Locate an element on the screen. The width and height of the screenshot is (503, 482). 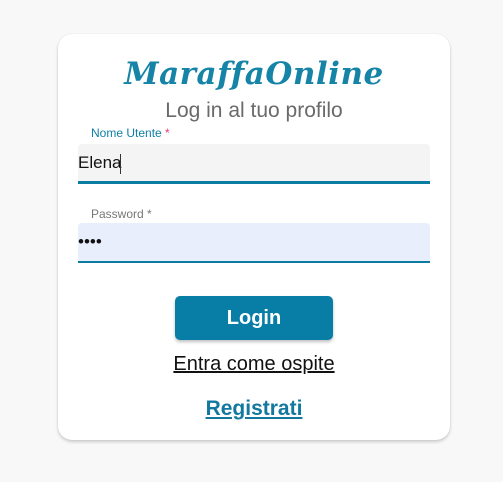
username-label: Nome Utente * is located at coordinates (130, 133).